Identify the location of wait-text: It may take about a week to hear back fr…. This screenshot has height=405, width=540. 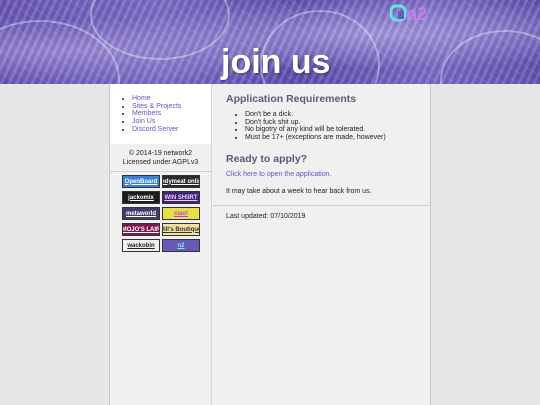
(299, 191).